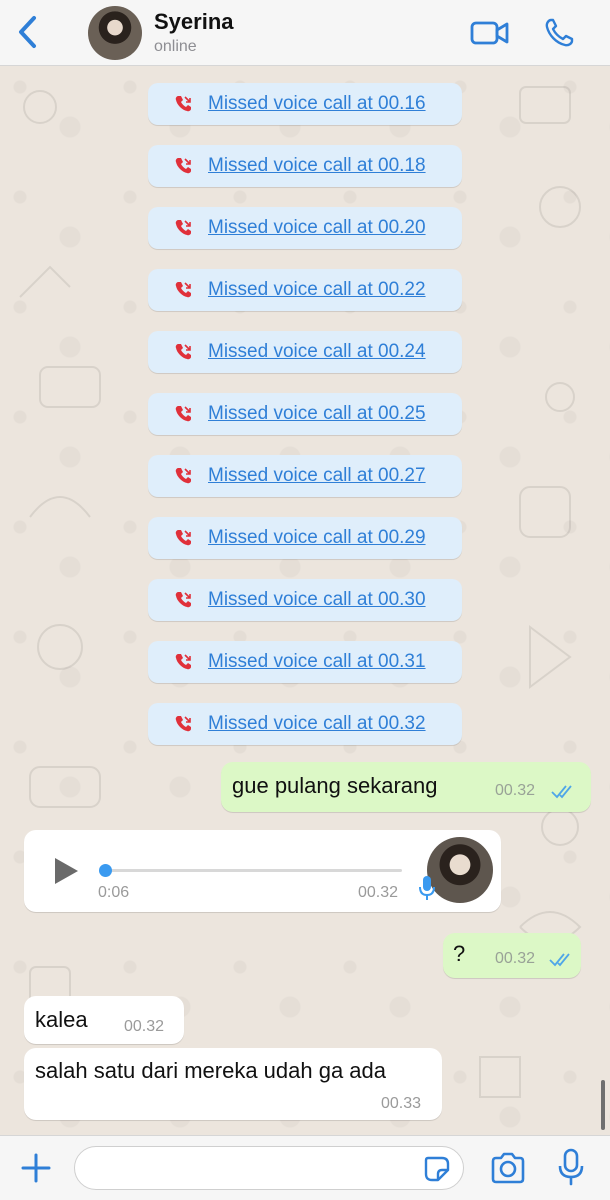  I want to click on voice-message: 0:06 00.32, so click(262, 871).